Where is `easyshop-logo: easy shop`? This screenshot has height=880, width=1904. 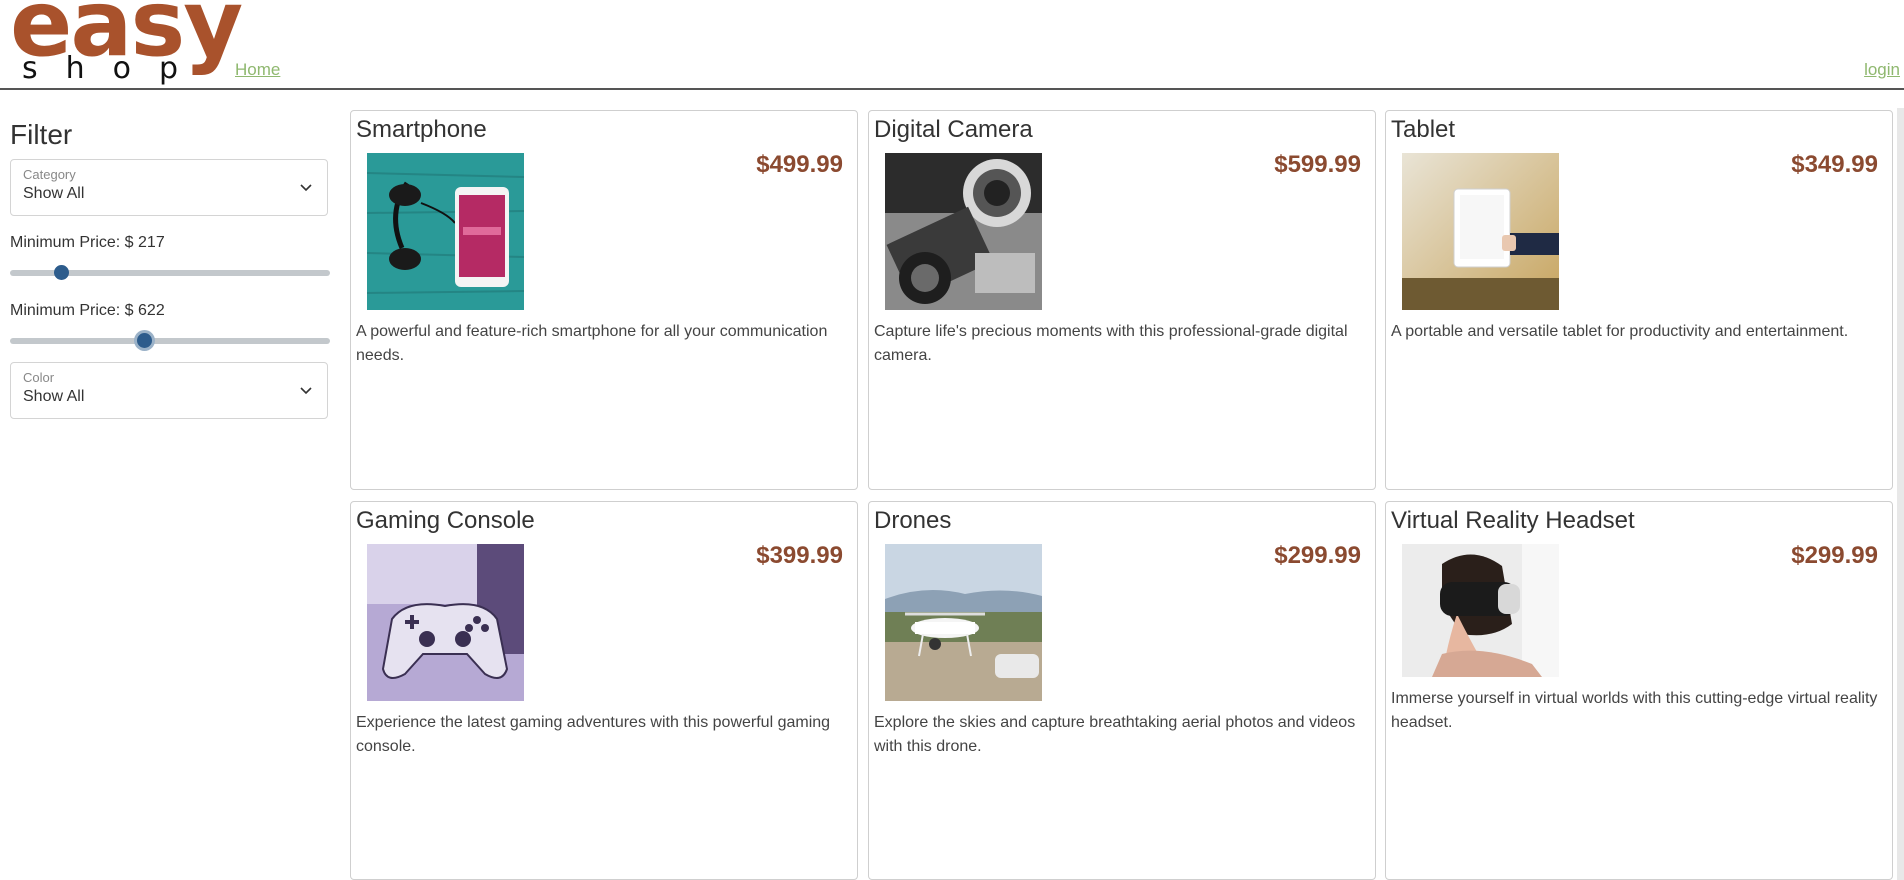 easyshop-logo: easy shop is located at coordinates (126, 44).